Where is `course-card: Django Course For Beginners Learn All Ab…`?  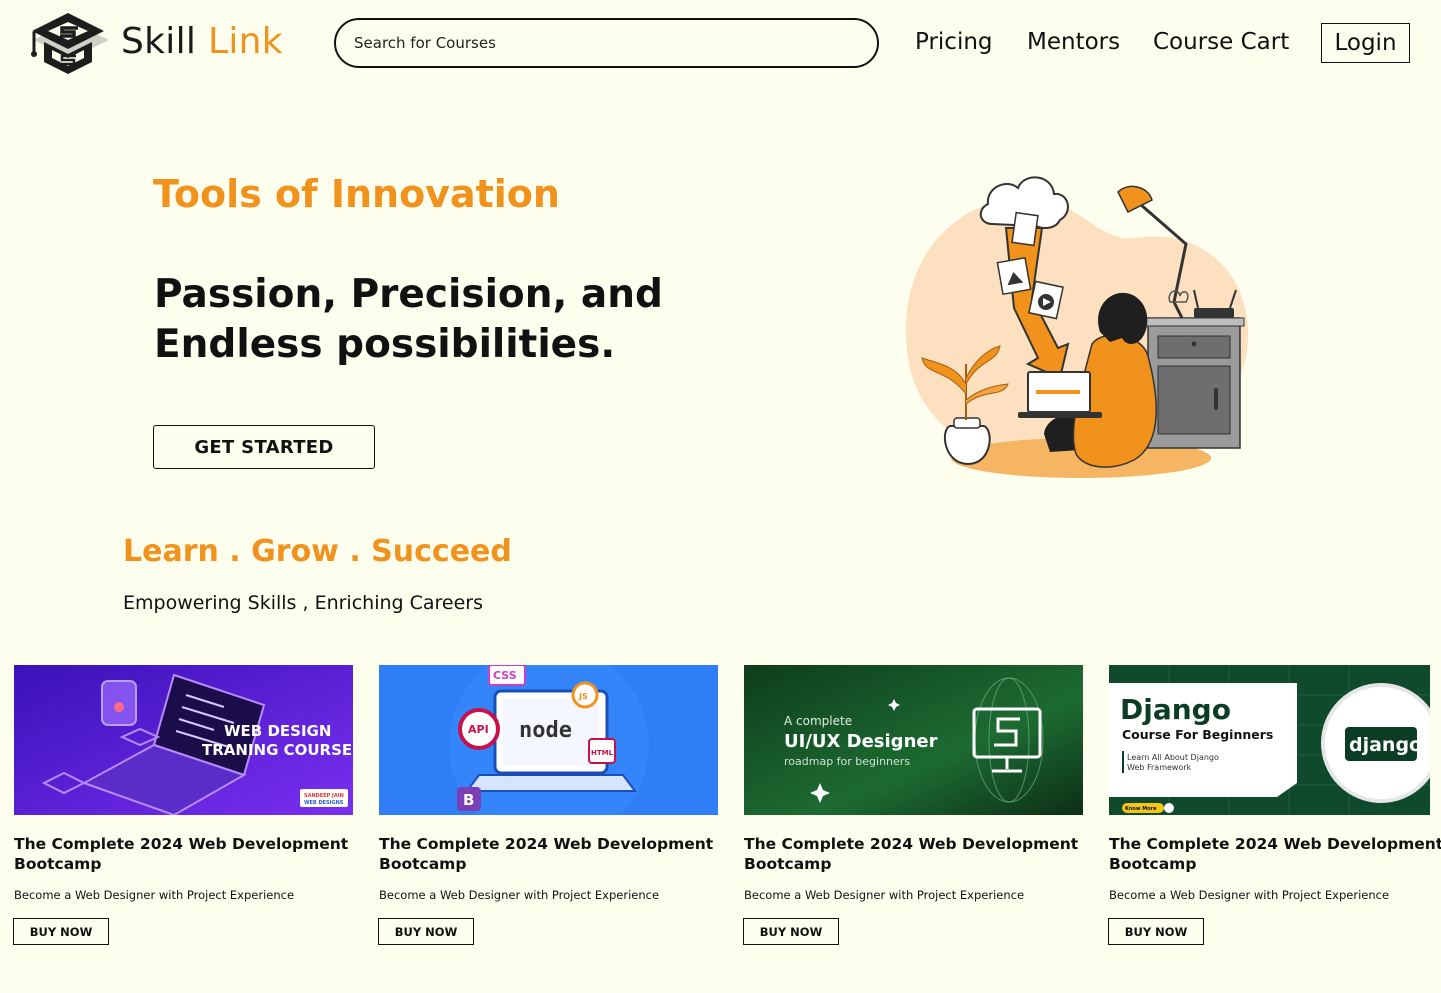
course-card: Django Course For Beginners Learn All Ab… is located at coordinates (1274, 805).